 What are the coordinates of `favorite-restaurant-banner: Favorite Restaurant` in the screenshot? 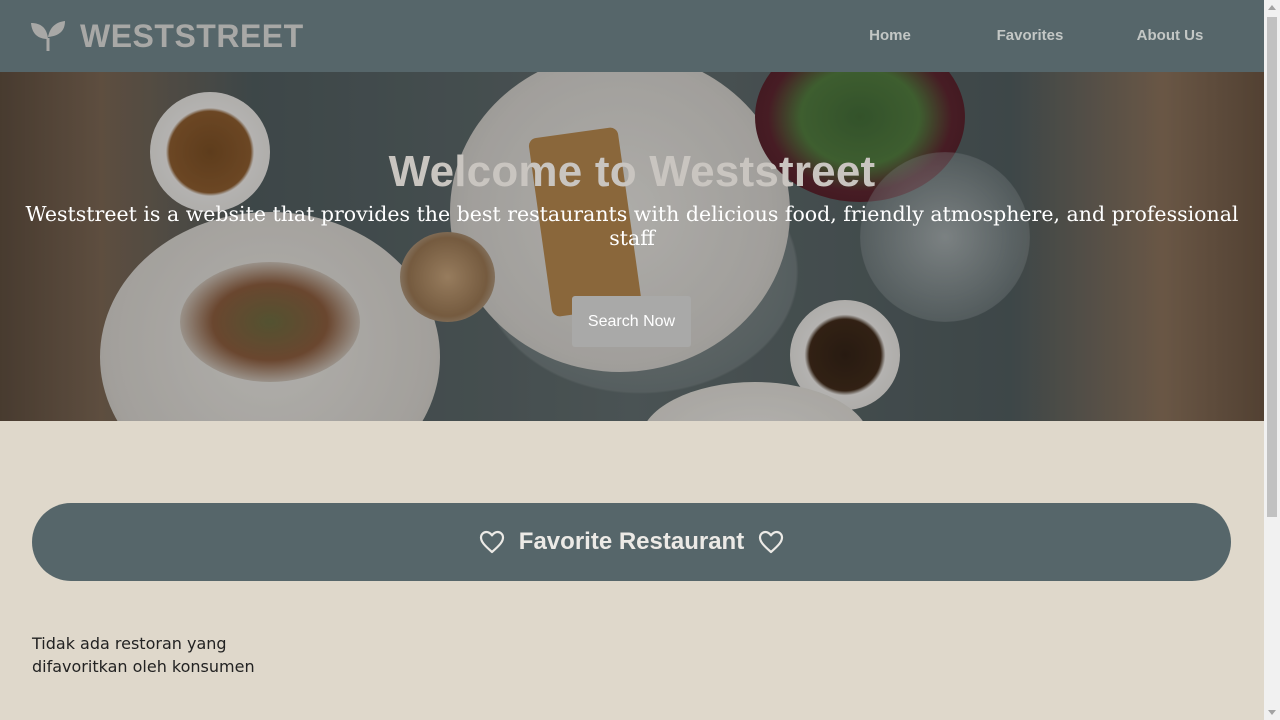 It's located at (631, 542).